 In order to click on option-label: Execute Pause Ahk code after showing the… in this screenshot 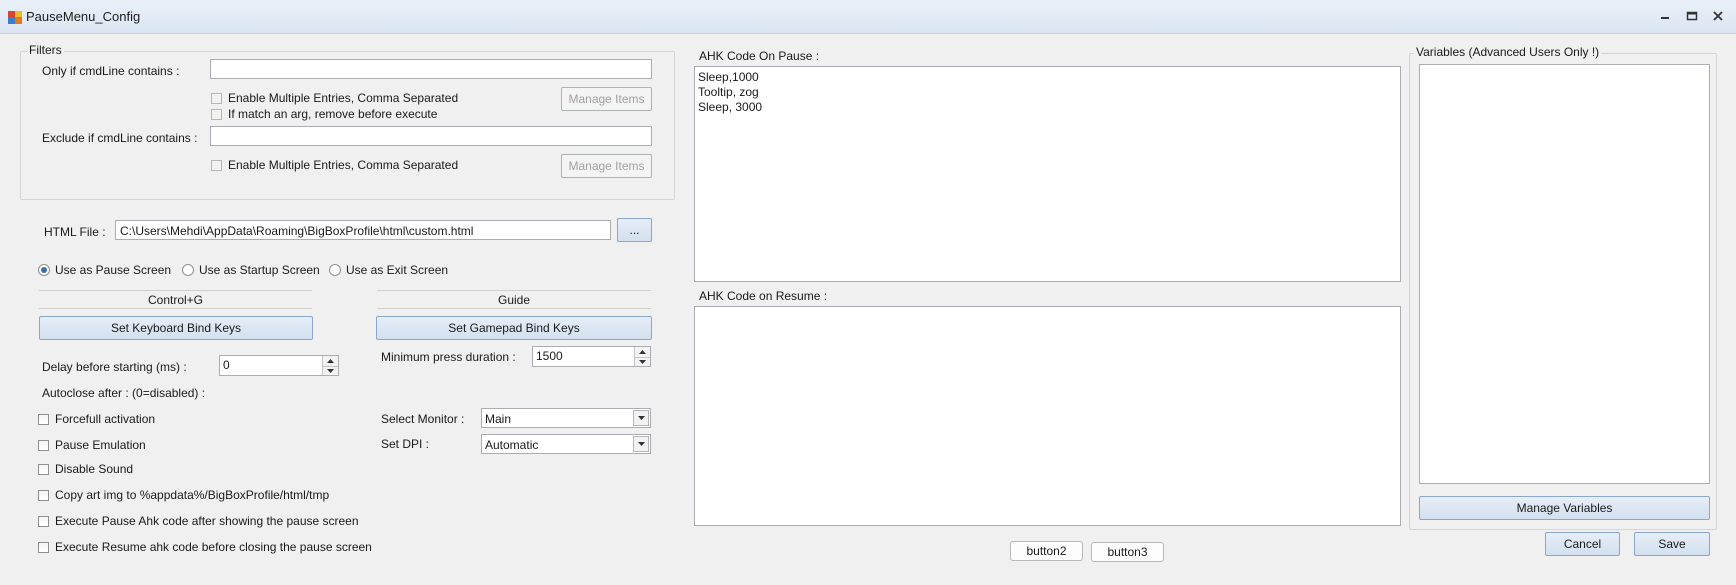, I will do `click(207, 521)`.